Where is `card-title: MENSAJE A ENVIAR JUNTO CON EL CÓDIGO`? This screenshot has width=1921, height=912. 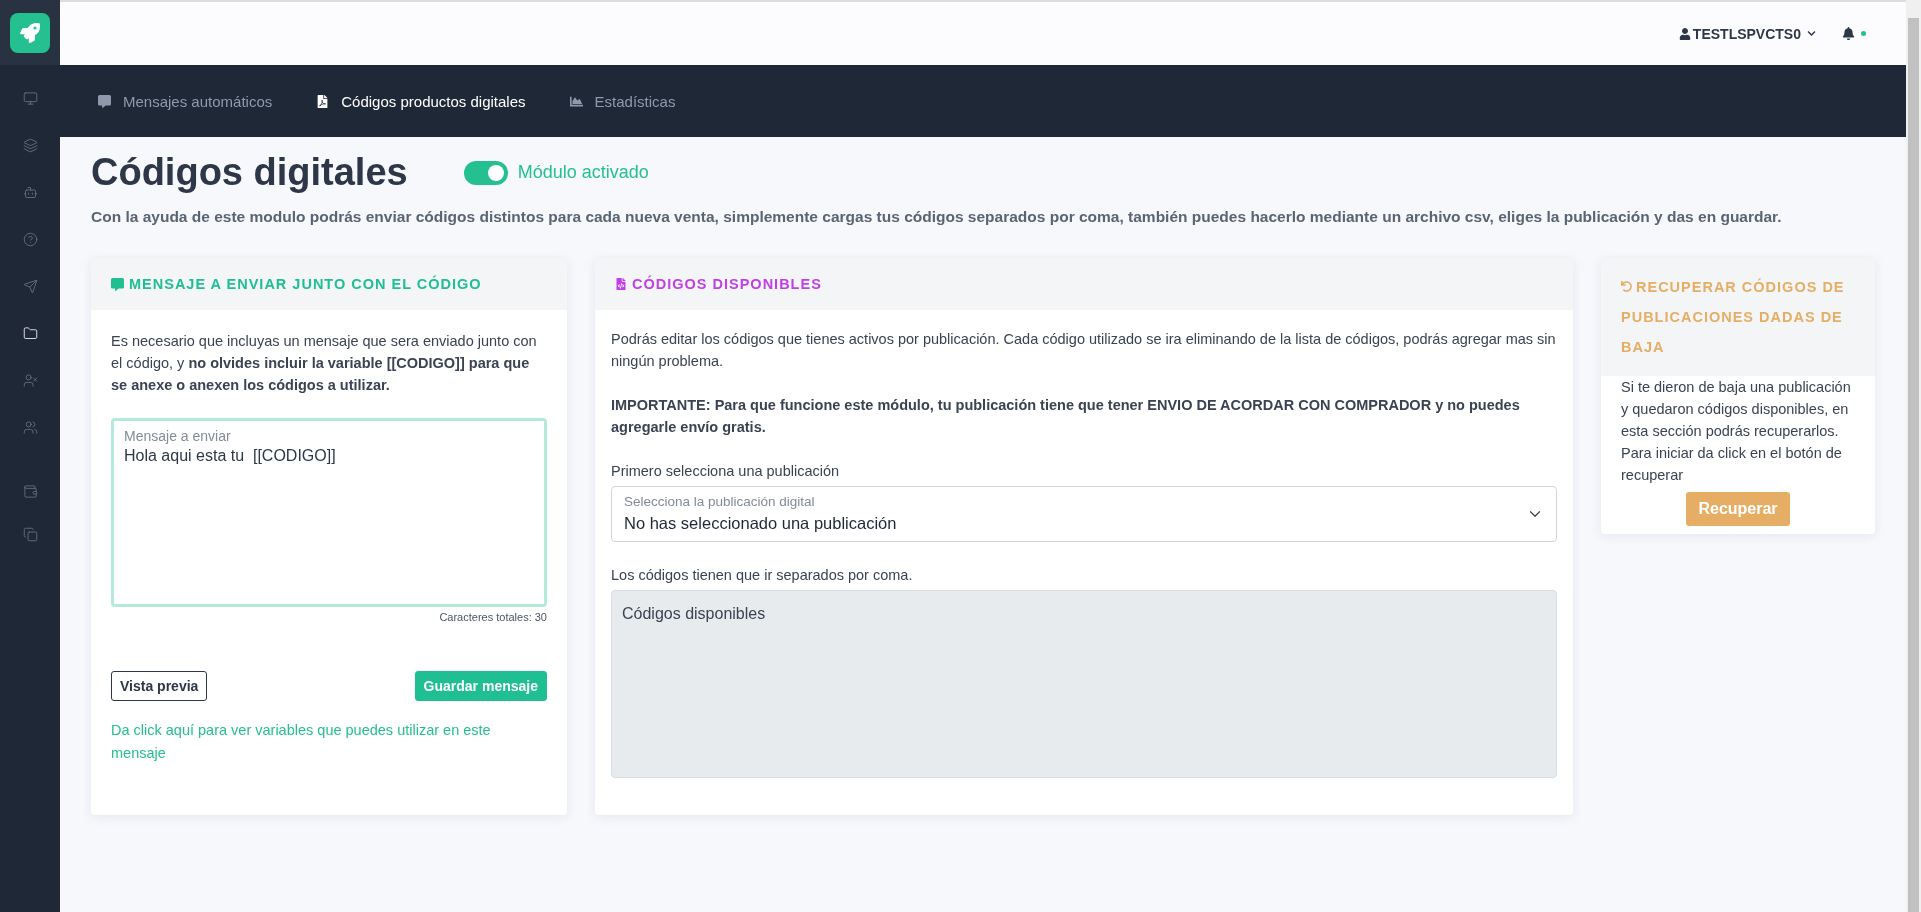 card-title: MENSAJE A ENVIAR JUNTO CON EL CÓDIGO is located at coordinates (305, 284).